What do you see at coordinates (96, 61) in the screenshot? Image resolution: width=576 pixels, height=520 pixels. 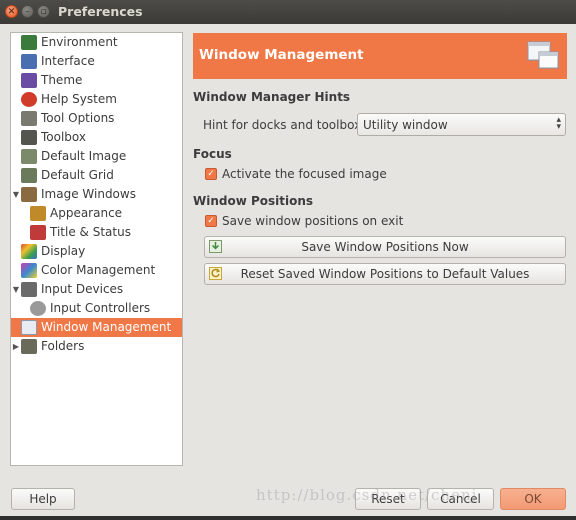 I see `sidebar-item-interface: Interface` at bounding box center [96, 61].